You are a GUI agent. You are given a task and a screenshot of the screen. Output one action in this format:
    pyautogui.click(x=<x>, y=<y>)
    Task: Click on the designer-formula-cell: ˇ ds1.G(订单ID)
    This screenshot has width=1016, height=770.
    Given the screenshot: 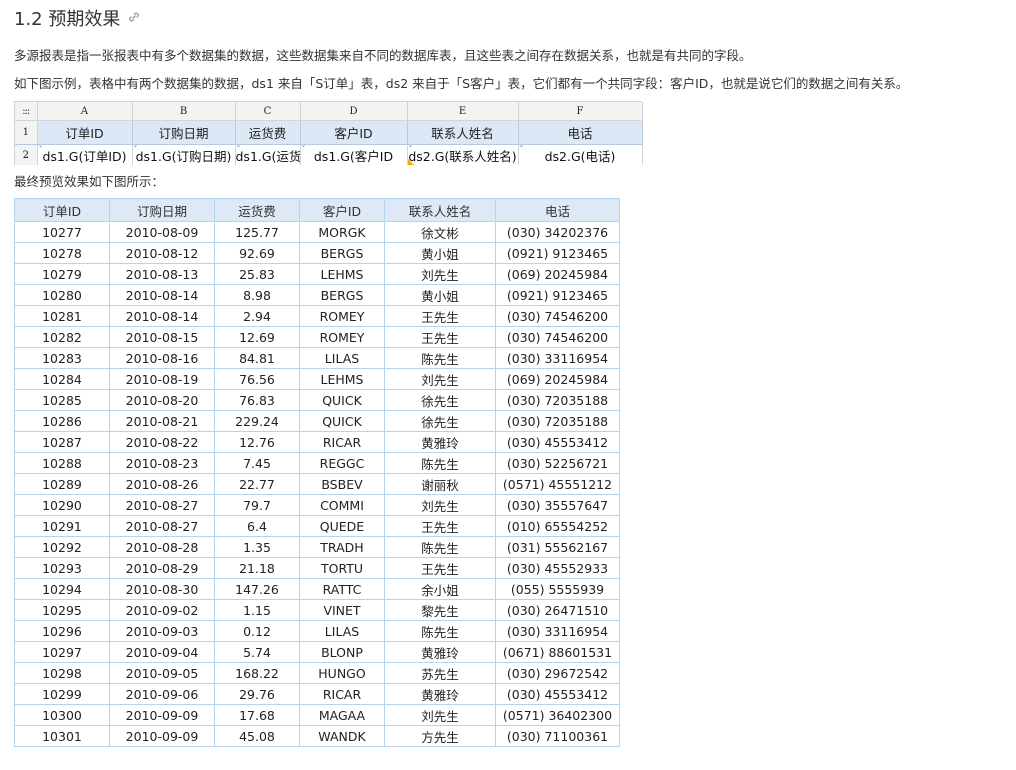 What is the action you would take?
    pyautogui.click(x=85, y=154)
    